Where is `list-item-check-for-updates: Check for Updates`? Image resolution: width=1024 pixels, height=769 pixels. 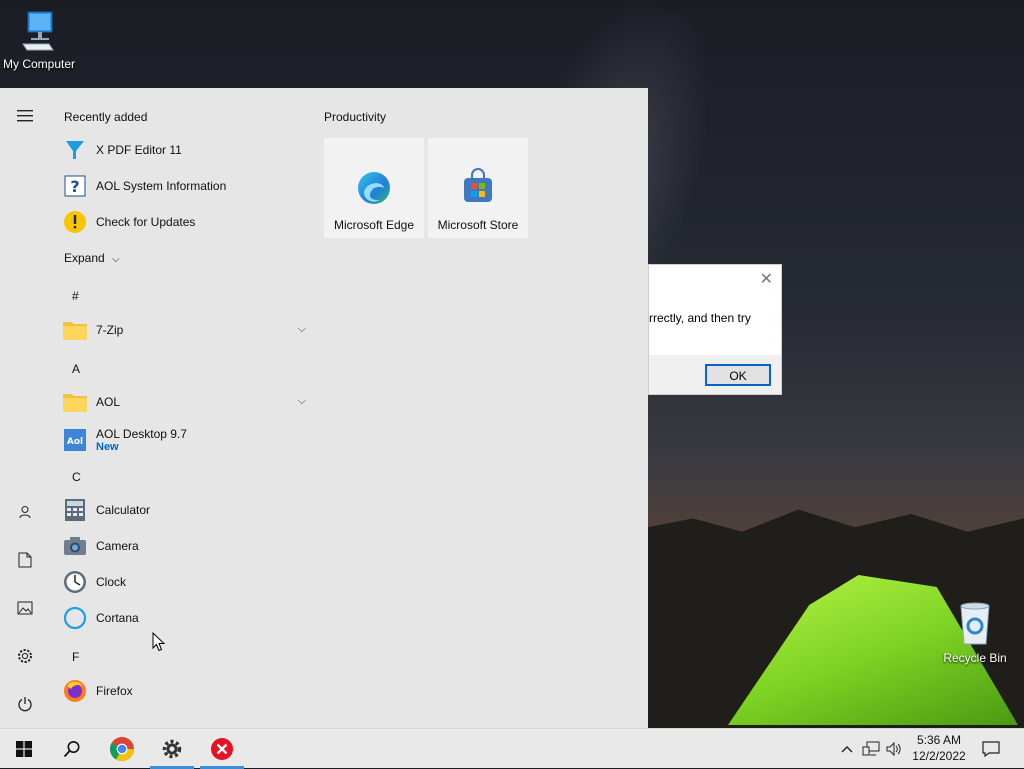 list-item-check-for-updates: Check for Updates is located at coordinates (186, 222).